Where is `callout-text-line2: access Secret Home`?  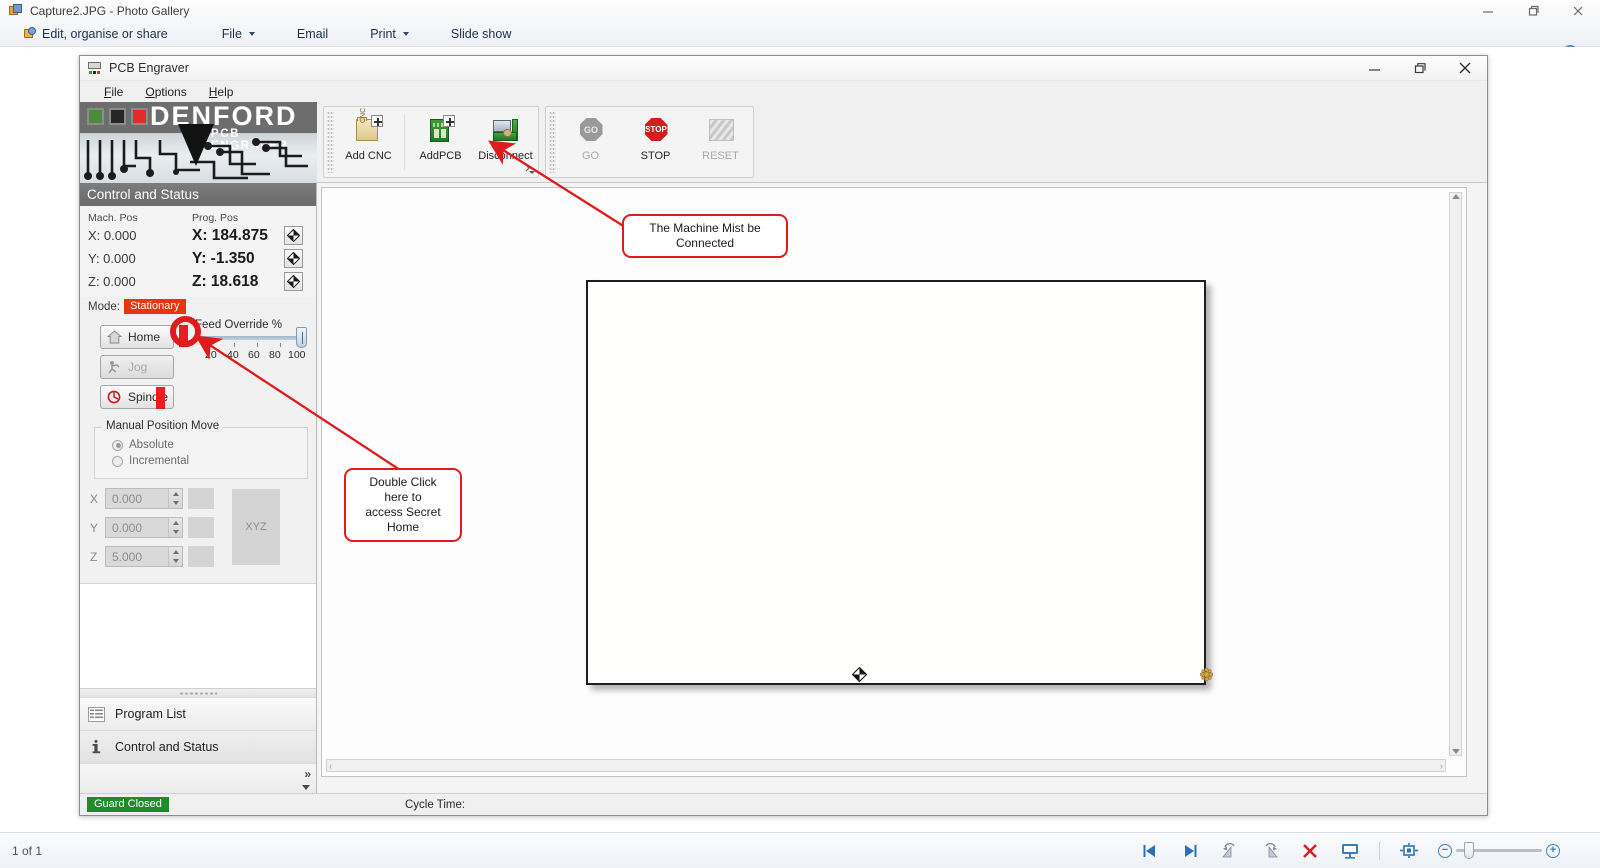 callout-text-line2: access Secret Home is located at coordinates (403, 519).